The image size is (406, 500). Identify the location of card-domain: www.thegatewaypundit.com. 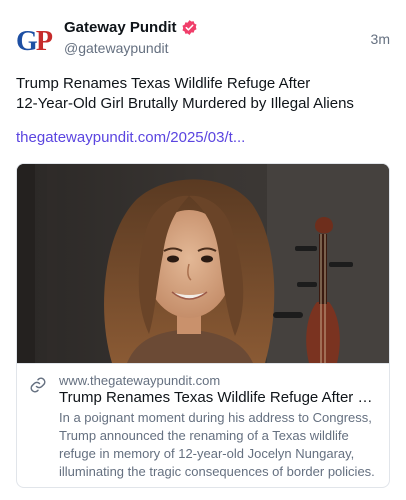
(140, 380).